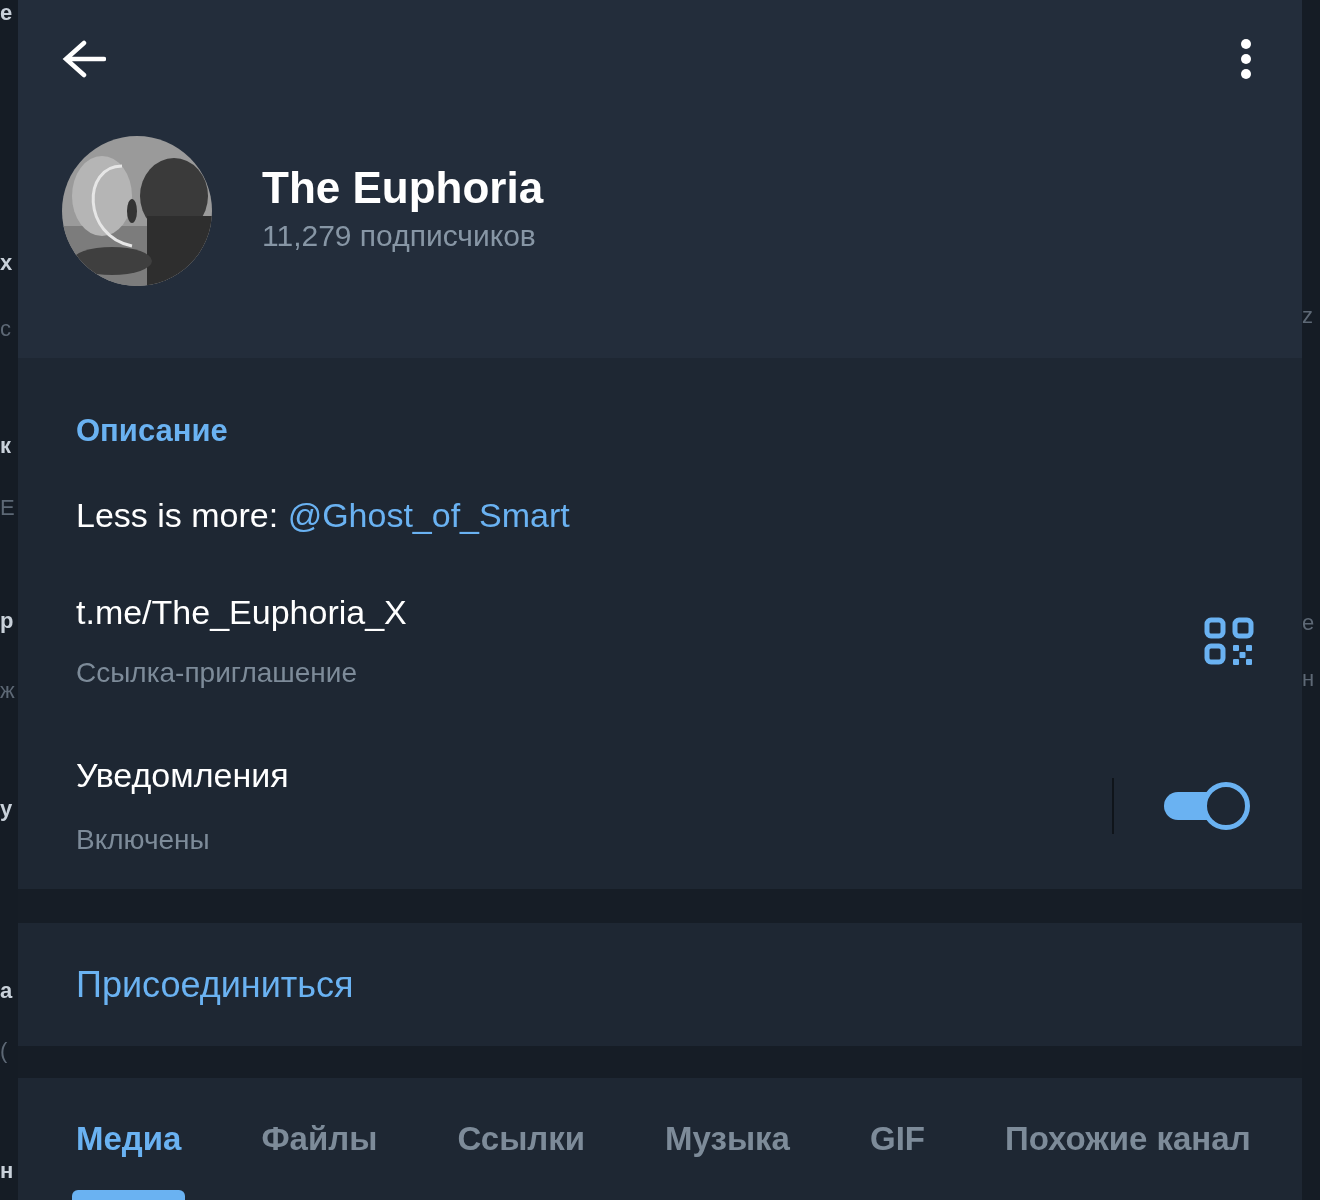 Image resolution: width=1320 pixels, height=1200 pixels. Describe the element at coordinates (6, 809) in the screenshot. I see `background-text: у` at that location.